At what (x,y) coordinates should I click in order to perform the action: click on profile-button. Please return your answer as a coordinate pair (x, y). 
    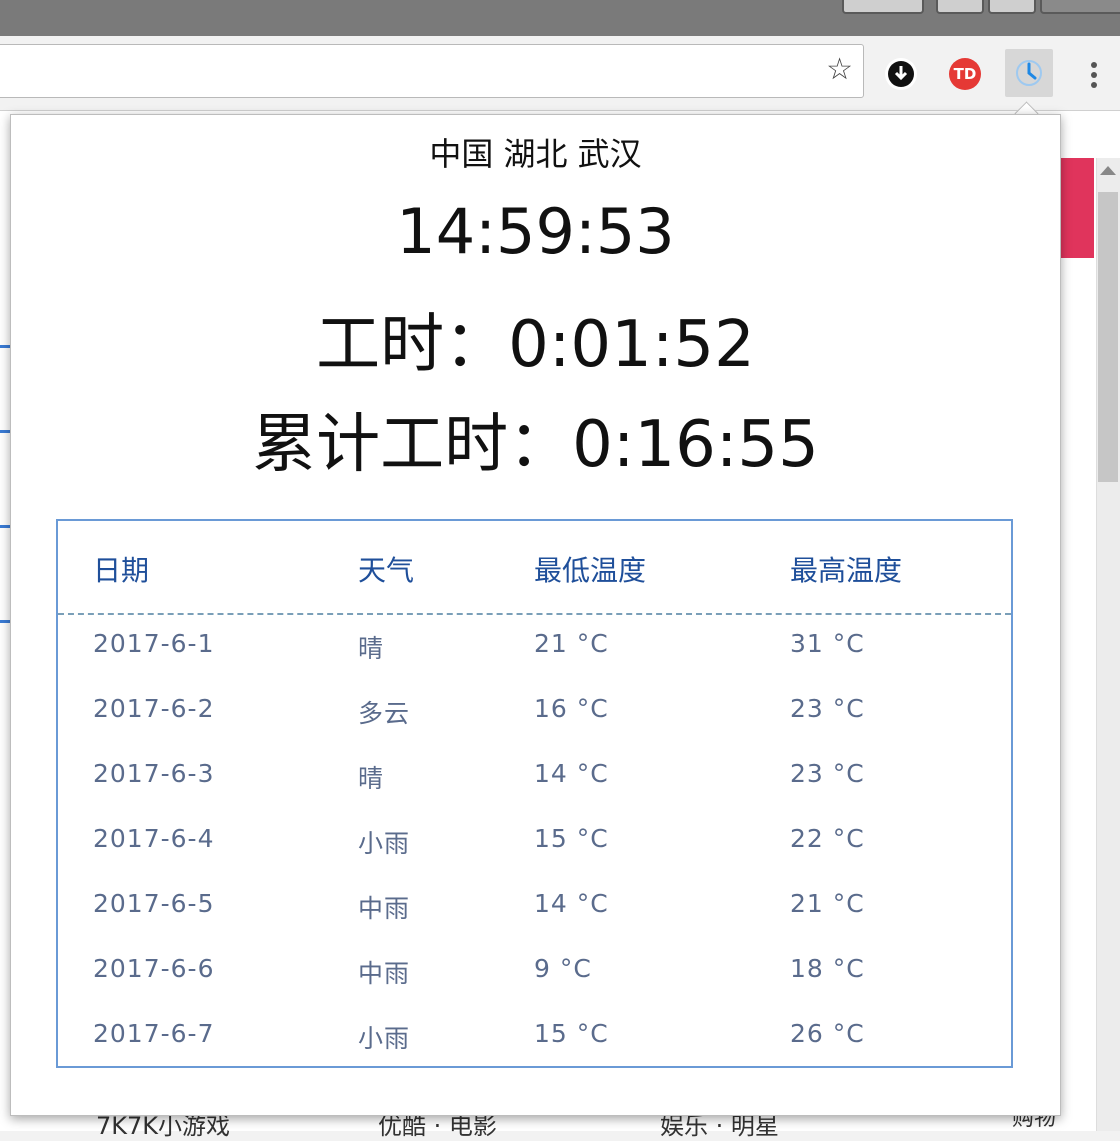
    Looking at the image, I should click on (883, 7).